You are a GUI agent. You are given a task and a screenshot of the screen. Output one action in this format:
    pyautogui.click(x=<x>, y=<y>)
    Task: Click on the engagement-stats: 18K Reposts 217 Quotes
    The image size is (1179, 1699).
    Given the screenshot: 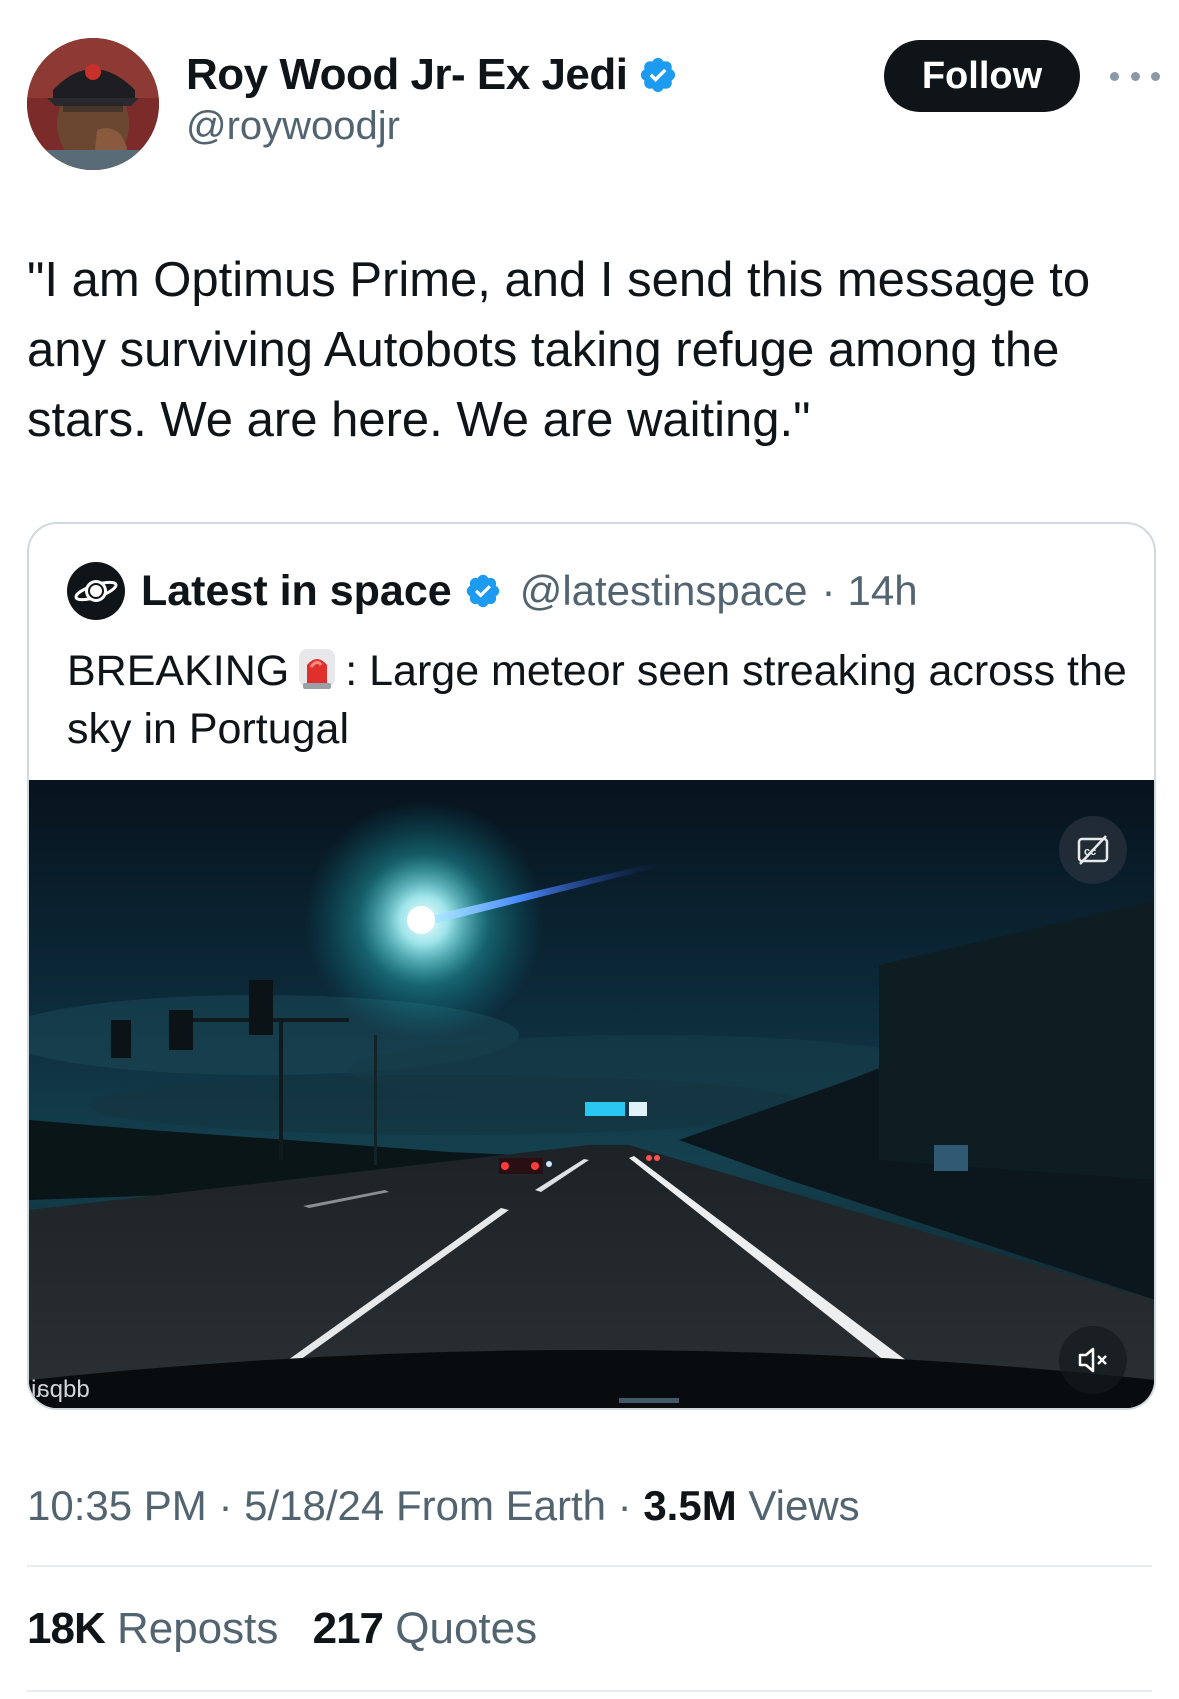 What is the action you would take?
    pyautogui.click(x=293, y=1629)
    